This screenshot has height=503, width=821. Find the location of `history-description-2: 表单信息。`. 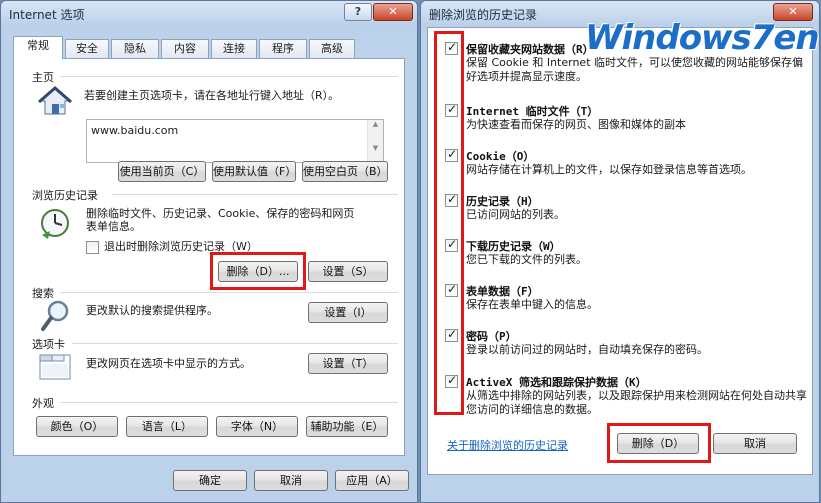

history-description-2: 表单信息。 is located at coordinates (113, 226).